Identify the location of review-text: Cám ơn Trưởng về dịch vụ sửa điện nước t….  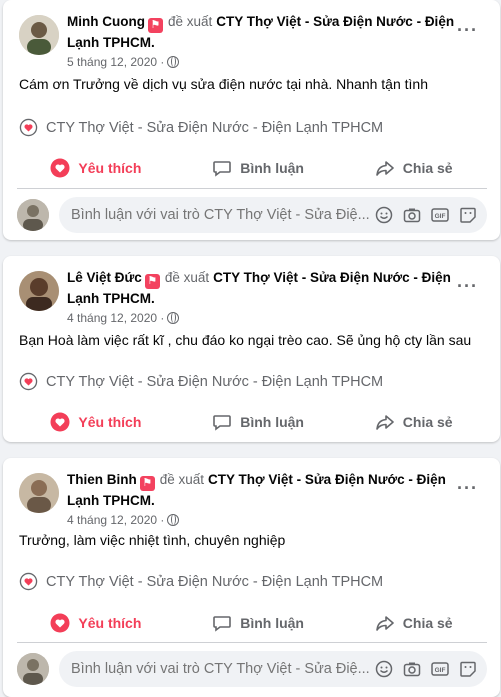
(223, 84).